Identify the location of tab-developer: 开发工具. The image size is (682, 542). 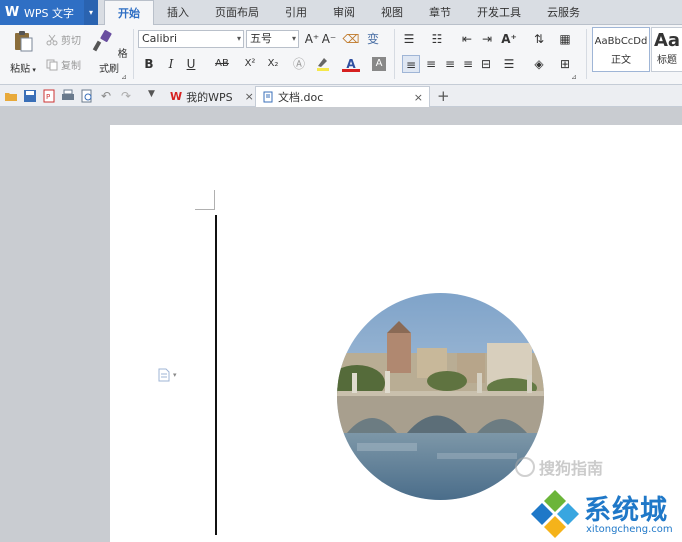
(499, 12).